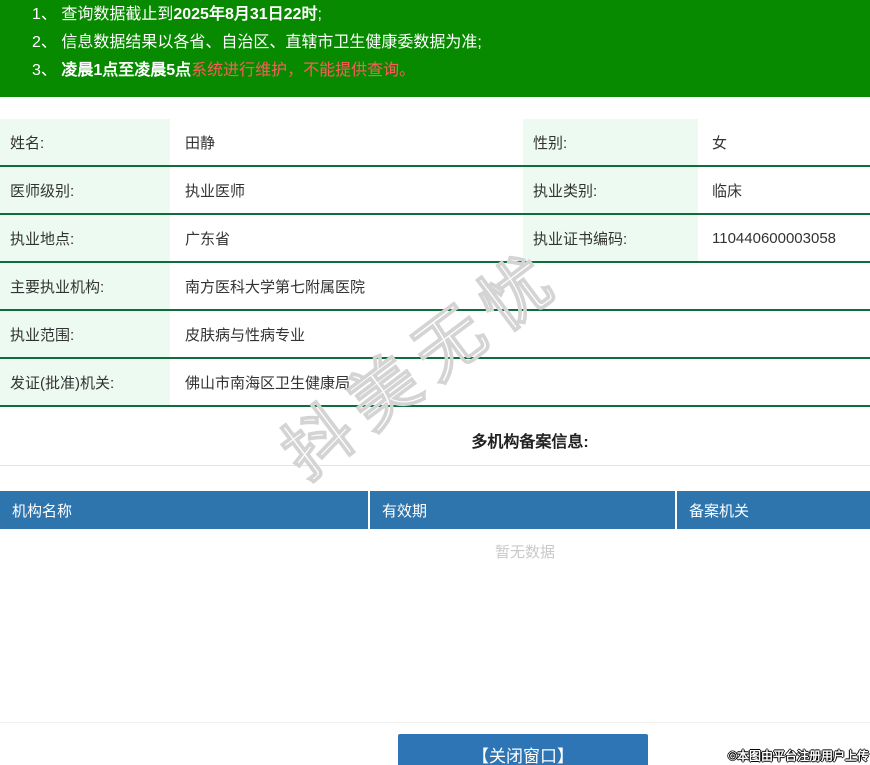 The width and height of the screenshot is (870, 765). What do you see at coordinates (435, 465) in the screenshot?
I see `section-divider` at bounding box center [435, 465].